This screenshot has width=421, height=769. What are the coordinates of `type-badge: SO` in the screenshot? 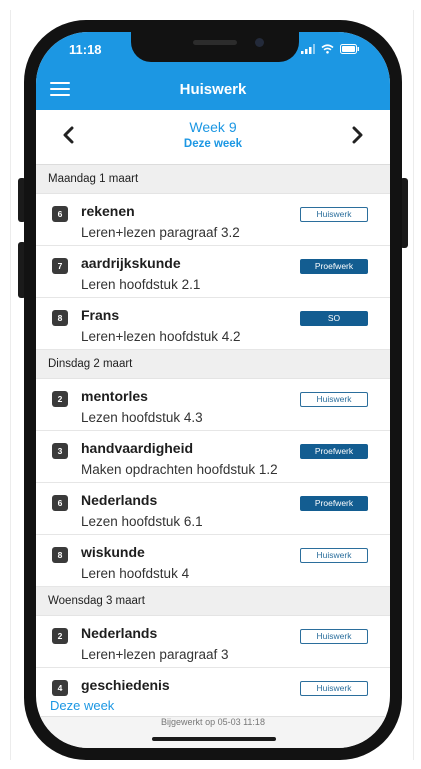 It's located at (334, 318).